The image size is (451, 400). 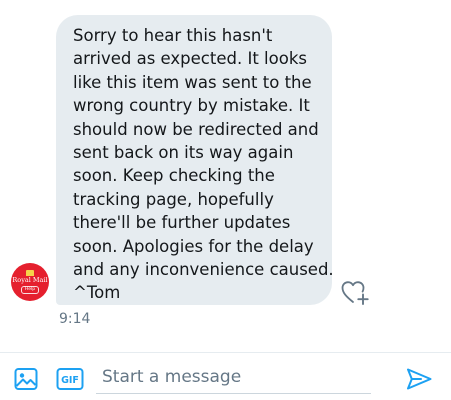 What do you see at coordinates (97, 293) in the screenshot?
I see `message-line: ^Tom` at bounding box center [97, 293].